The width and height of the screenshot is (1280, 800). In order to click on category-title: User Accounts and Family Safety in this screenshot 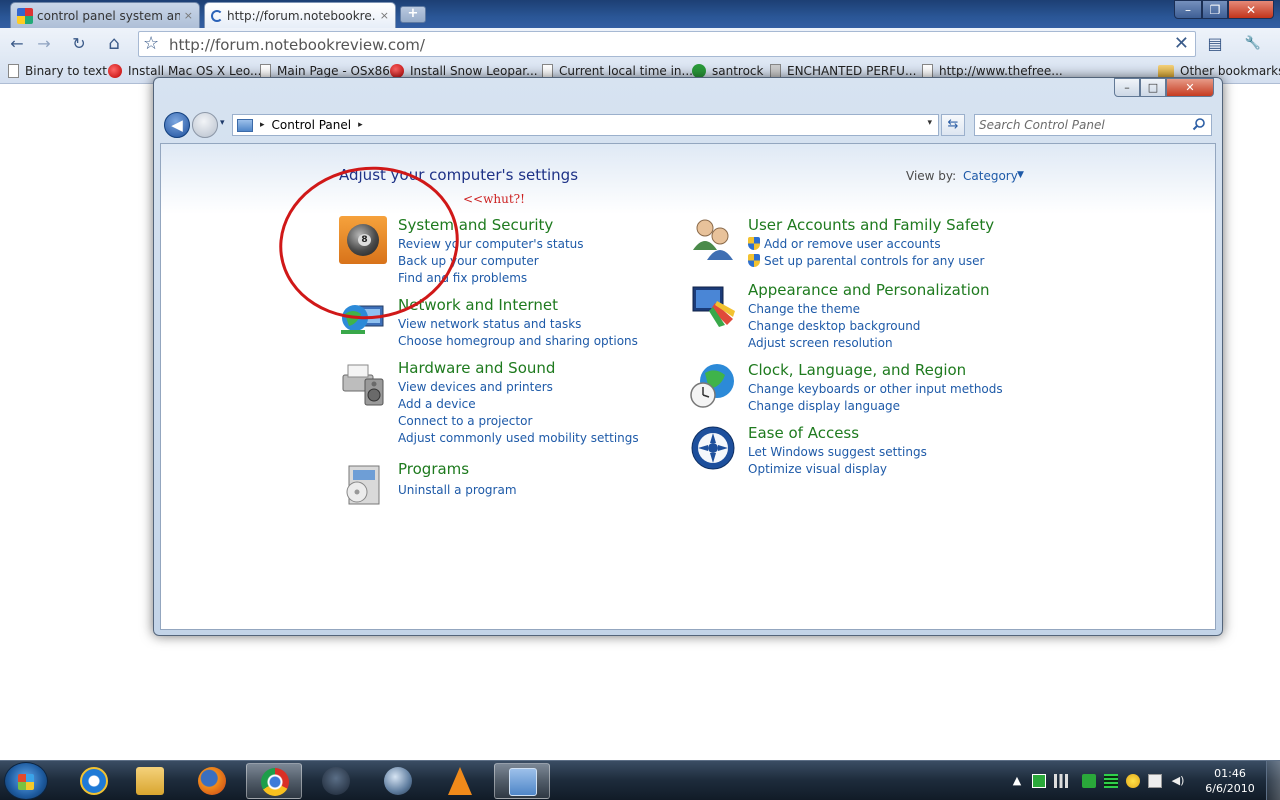, I will do `click(871, 225)`.